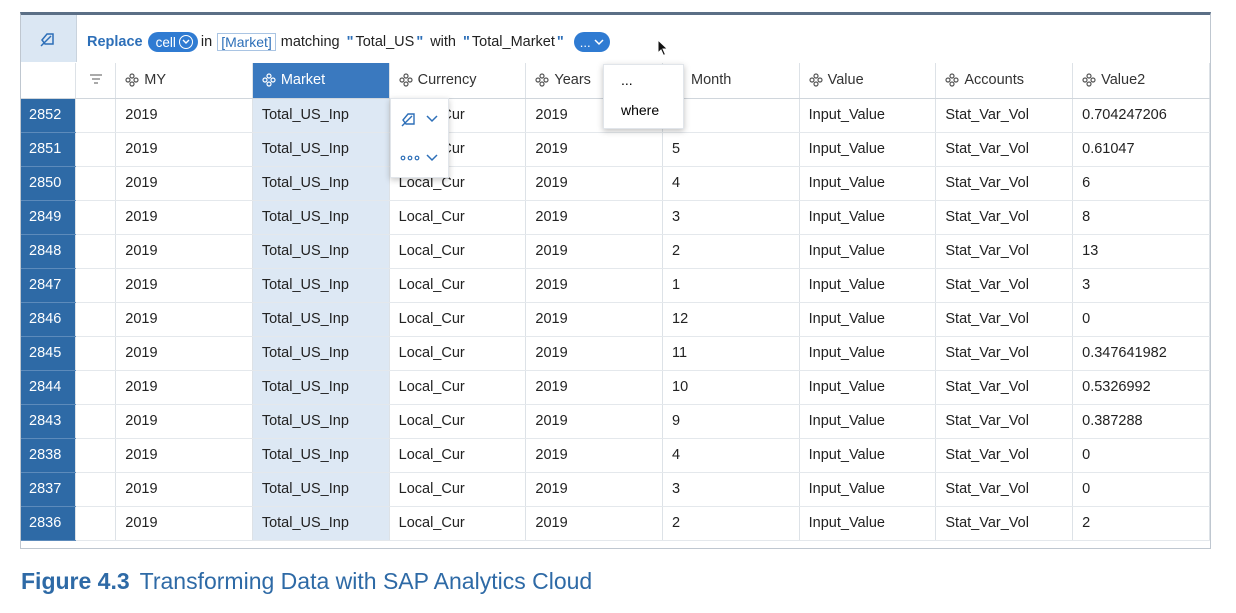  Describe the element at coordinates (49, 115) in the screenshot. I see `row-index: 2852` at that location.